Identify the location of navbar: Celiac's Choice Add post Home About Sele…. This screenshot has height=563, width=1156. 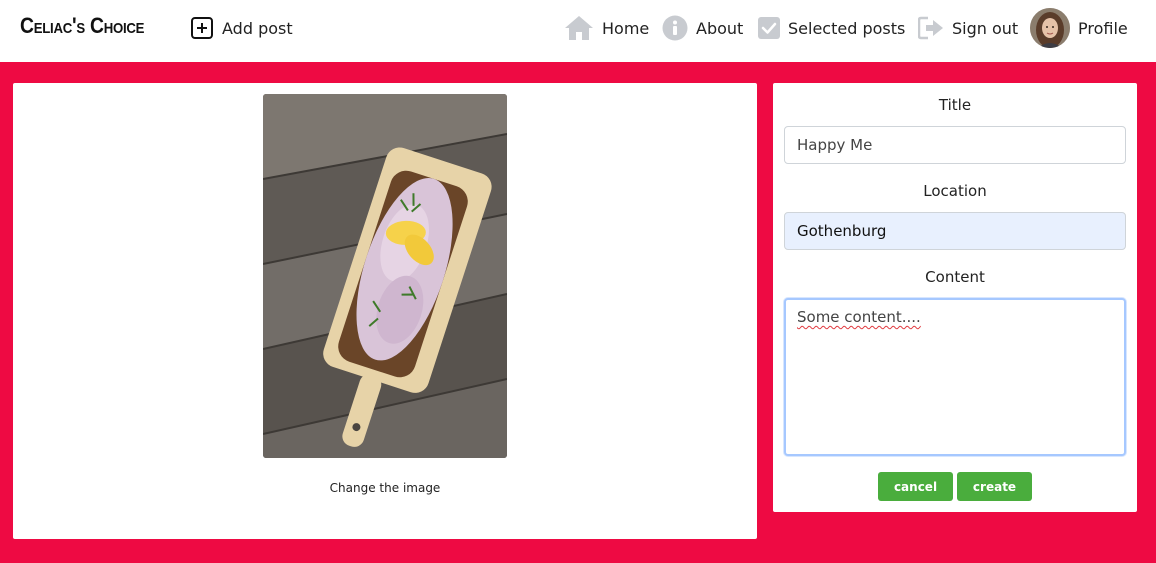
(578, 31).